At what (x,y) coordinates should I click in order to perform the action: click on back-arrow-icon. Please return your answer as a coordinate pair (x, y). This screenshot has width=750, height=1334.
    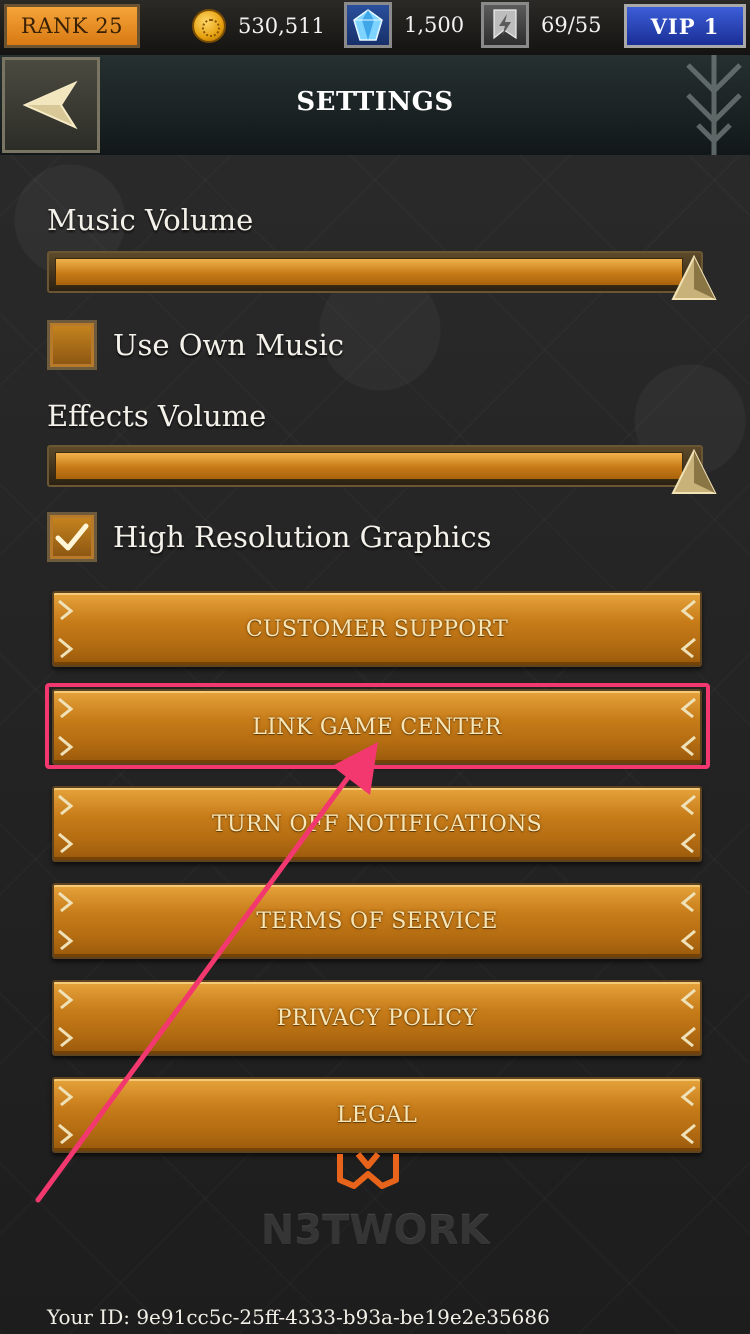
    Looking at the image, I should click on (50, 105).